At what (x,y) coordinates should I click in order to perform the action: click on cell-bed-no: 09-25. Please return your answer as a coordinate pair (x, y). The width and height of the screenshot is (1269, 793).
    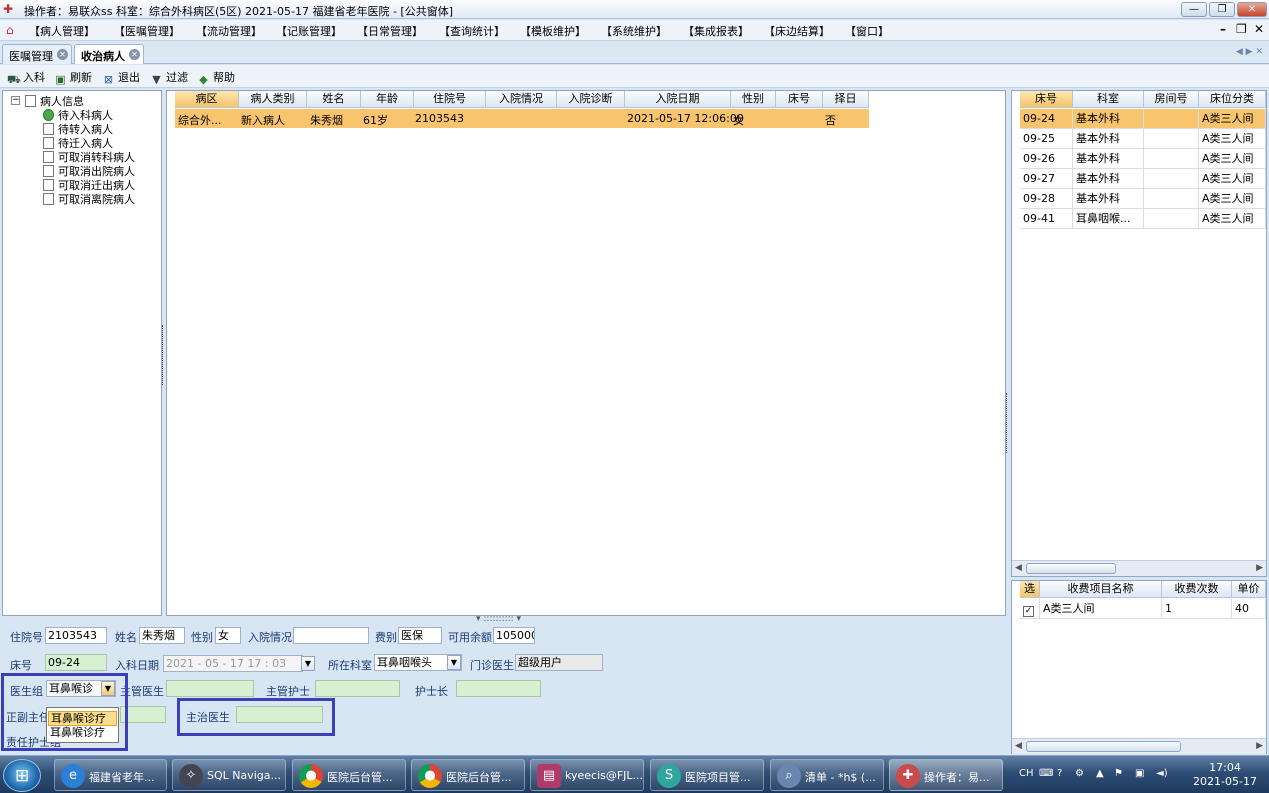
    Looking at the image, I should click on (1046, 139).